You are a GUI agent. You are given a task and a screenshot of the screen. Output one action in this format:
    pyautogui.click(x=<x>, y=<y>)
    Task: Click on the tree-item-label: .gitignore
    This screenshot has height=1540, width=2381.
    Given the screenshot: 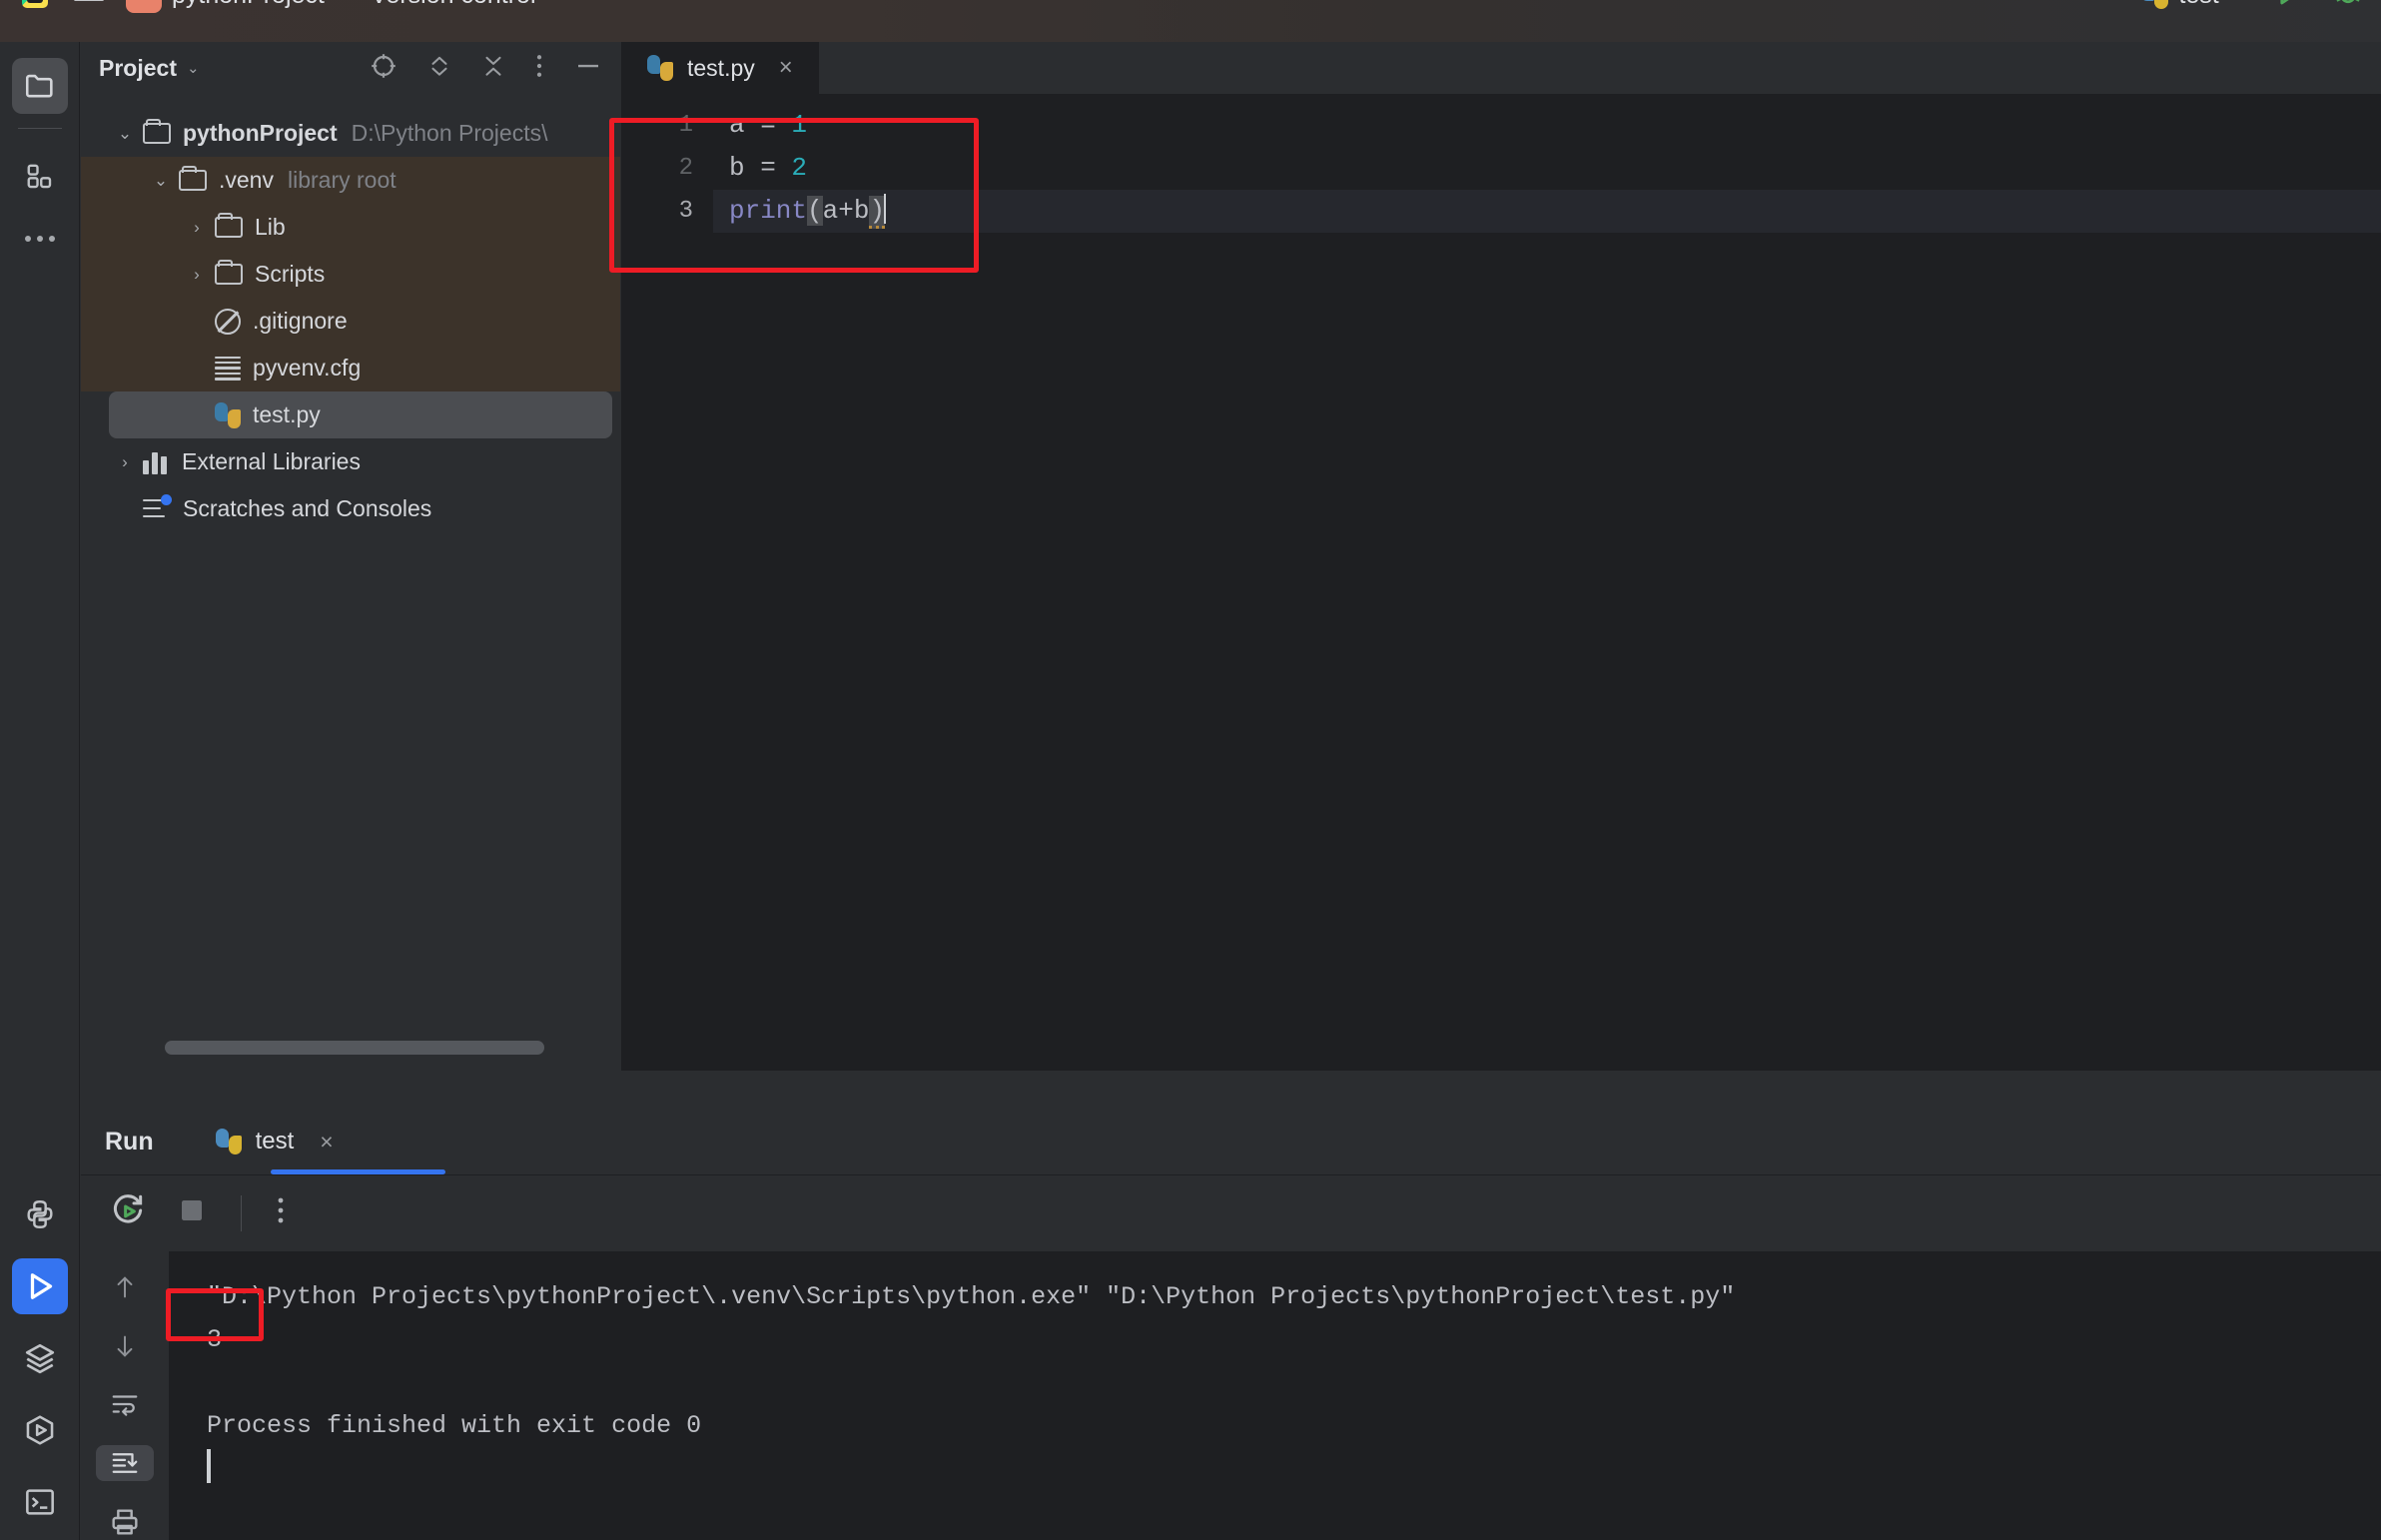 What is the action you would take?
    pyautogui.click(x=301, y=321)
    